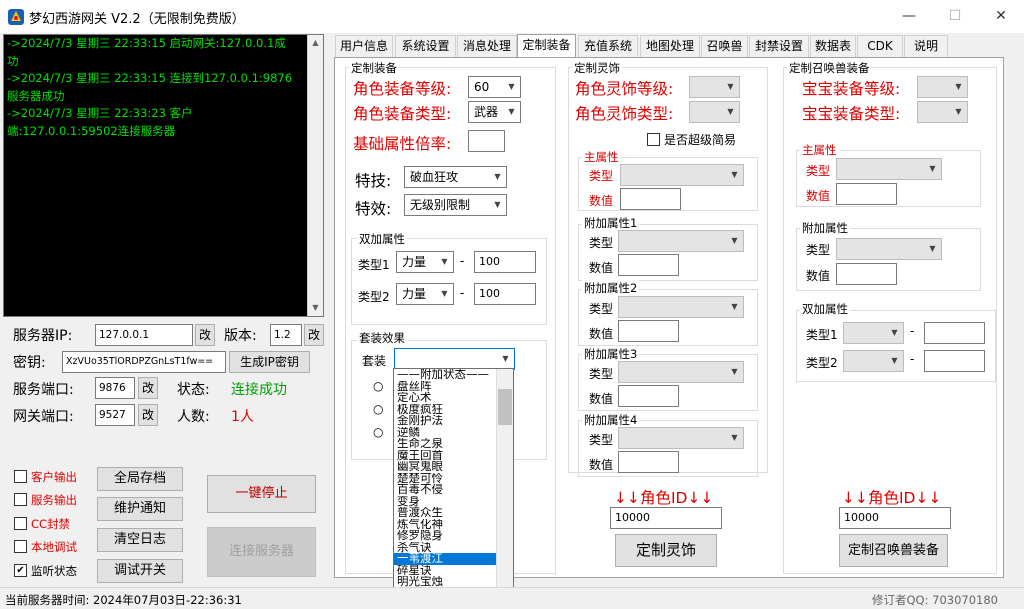  Describe the element at coordinates (926, 46) in the screenshot. I see `tab-help: 说明` at that location.